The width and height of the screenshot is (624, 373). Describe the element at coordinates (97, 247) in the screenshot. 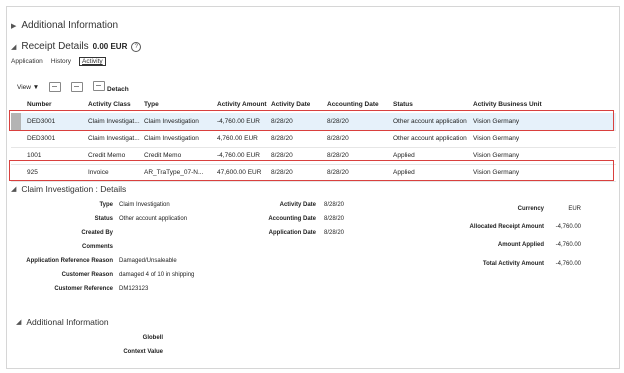

I see `comments-label: Comments` at that location.